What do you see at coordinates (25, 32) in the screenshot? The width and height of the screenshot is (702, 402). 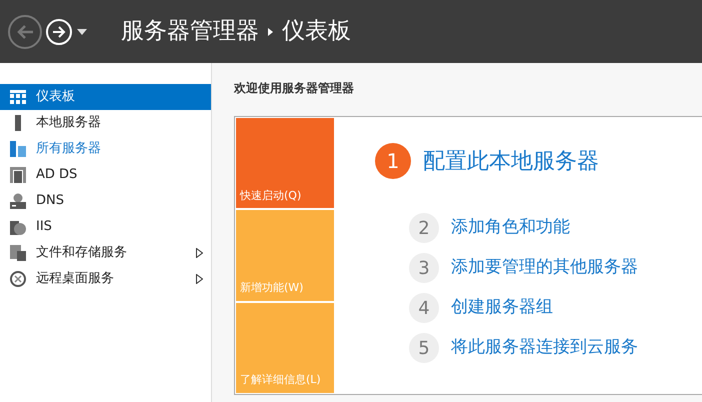 I see `back-arrow-icon` at bounding box center [25, 32].